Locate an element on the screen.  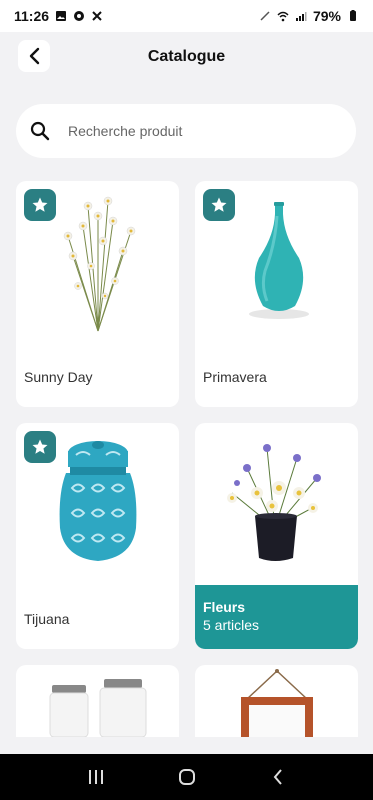
product-name: Sunny Day is located at coordinates (58, 377).